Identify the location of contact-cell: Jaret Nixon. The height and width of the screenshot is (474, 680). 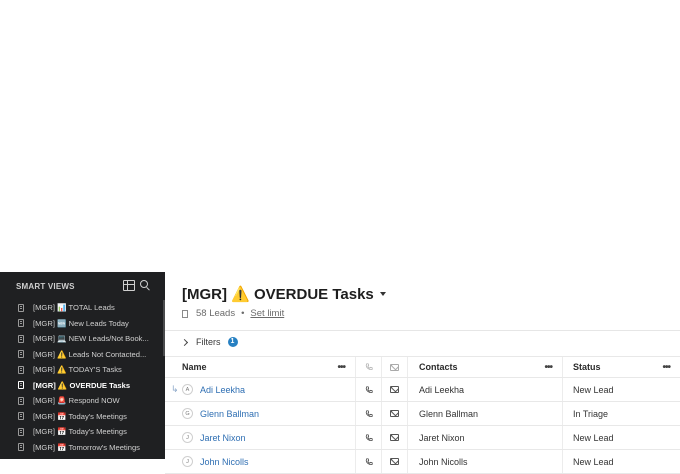
(485, 437).